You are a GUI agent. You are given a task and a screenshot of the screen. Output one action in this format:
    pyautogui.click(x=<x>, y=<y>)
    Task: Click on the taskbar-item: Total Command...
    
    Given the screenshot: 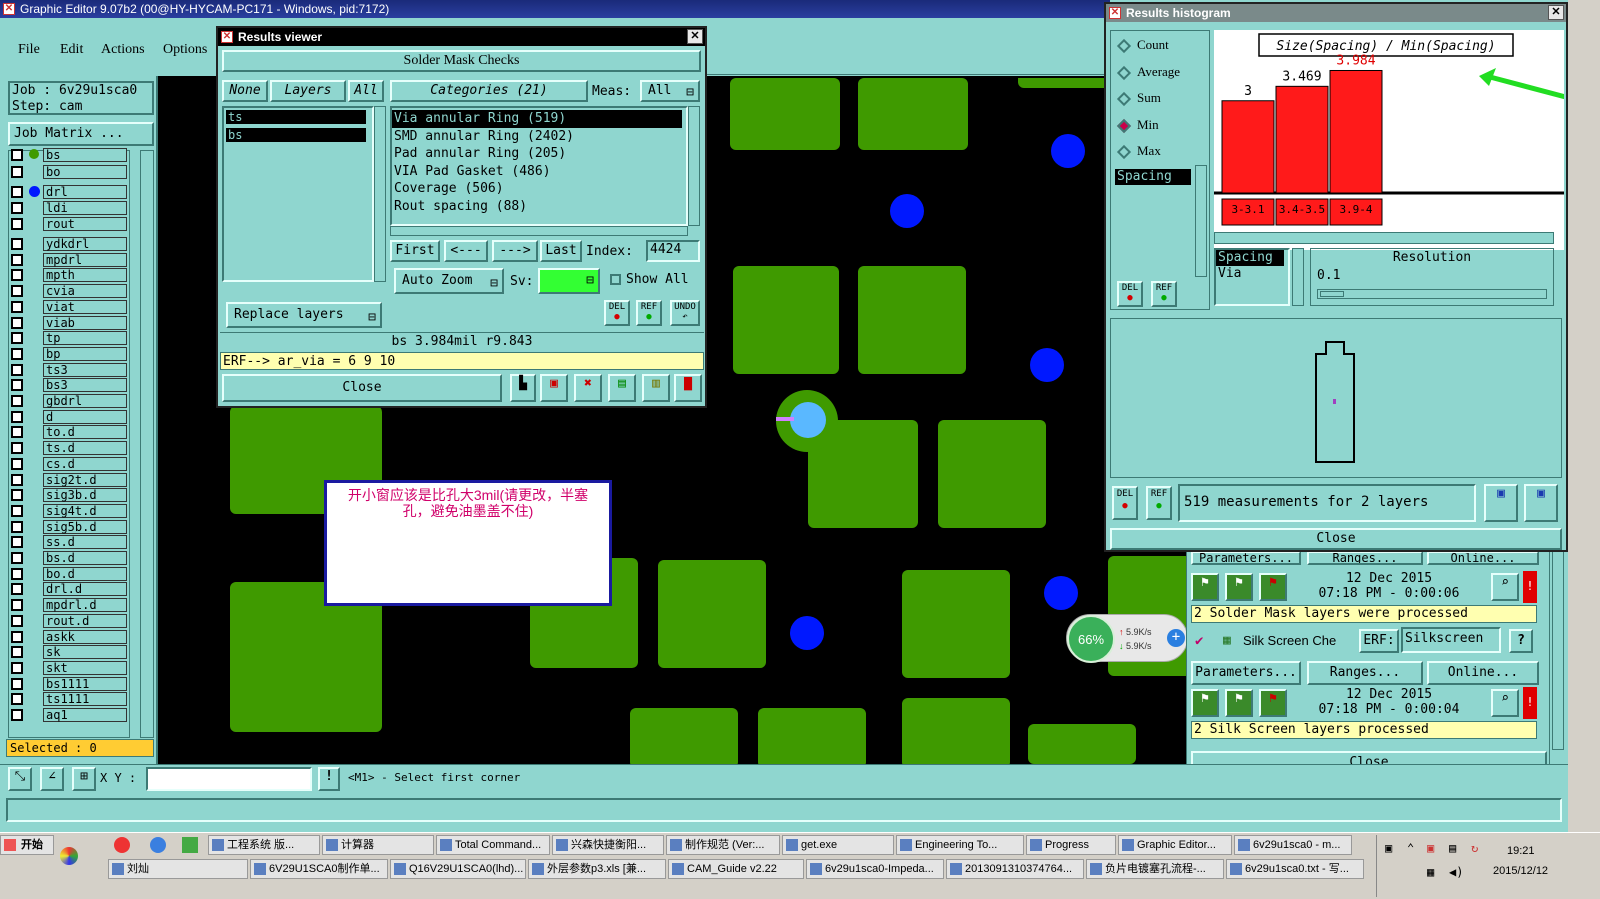 What is the action you would take?
    pyautogui.click(x=493, y=845)
    